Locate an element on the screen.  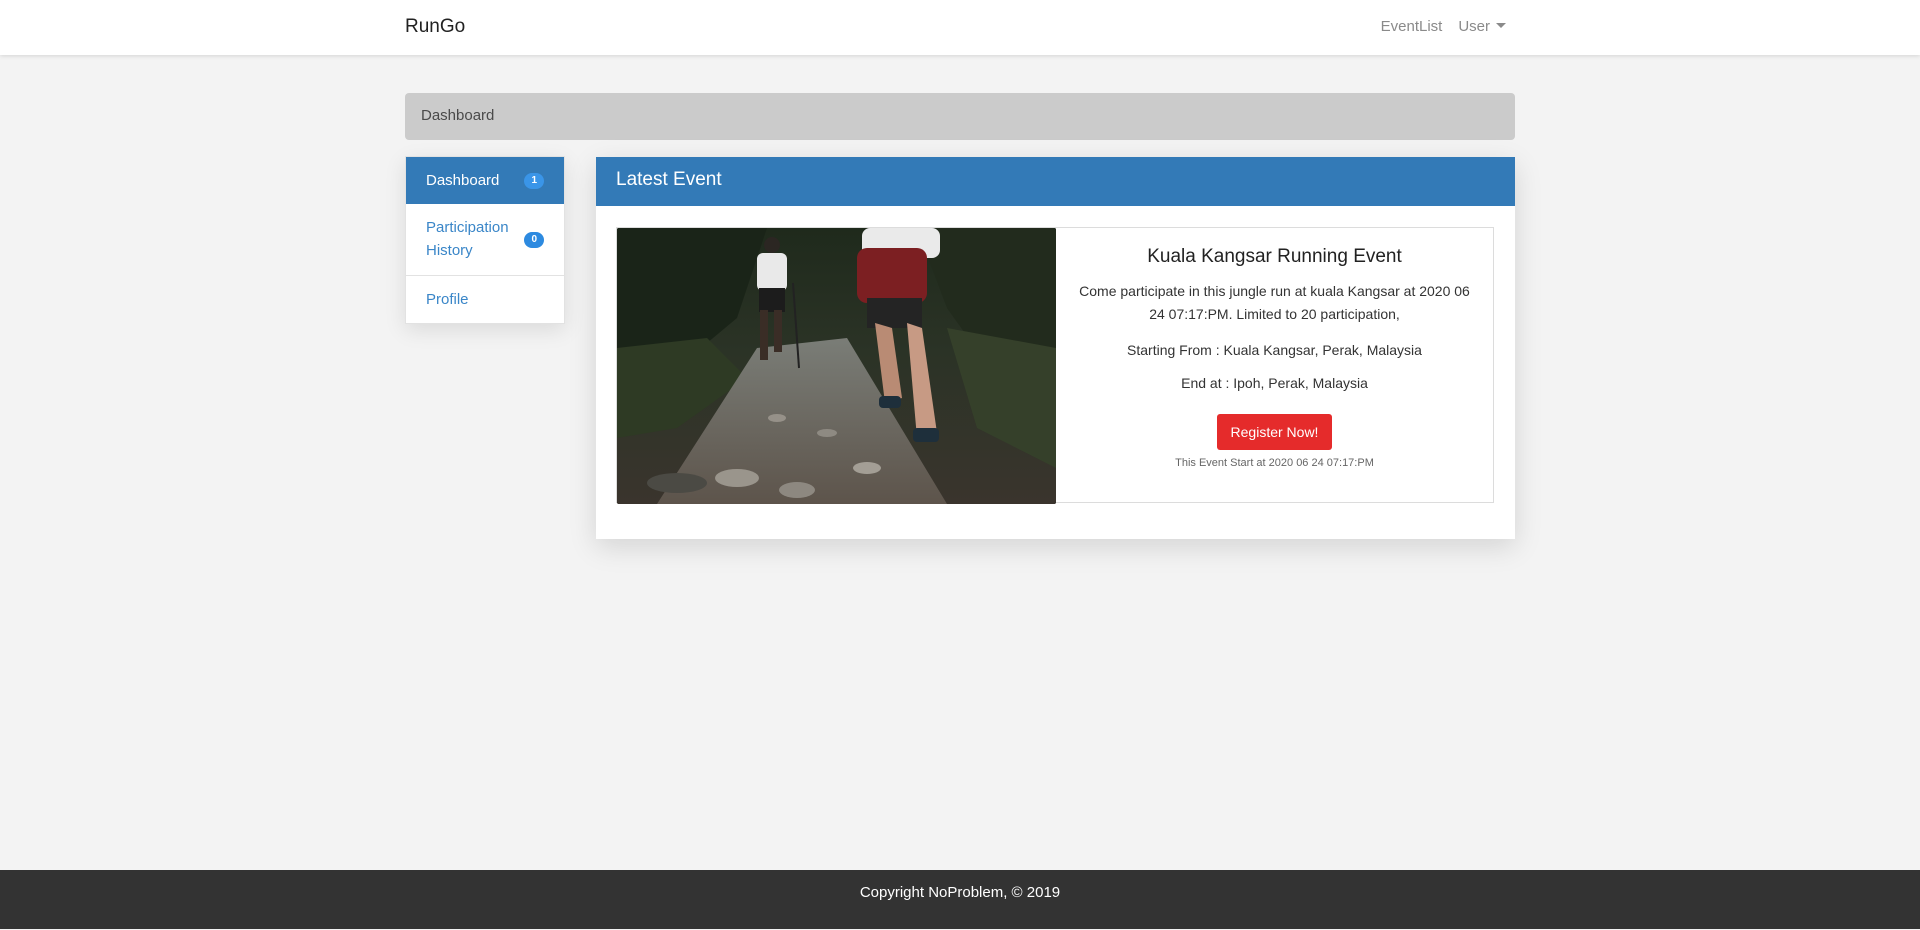
footer: Copyright NoProblem, © 2019 is located at coordinates (960, 899).